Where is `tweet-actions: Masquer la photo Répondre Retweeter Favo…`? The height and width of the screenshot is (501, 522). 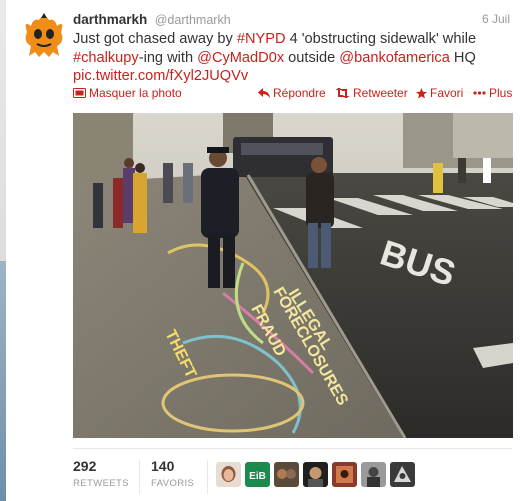 tweet-actions: Masquer la photo Répondre Retweeter Favo… is located at coordinates (293, 95).